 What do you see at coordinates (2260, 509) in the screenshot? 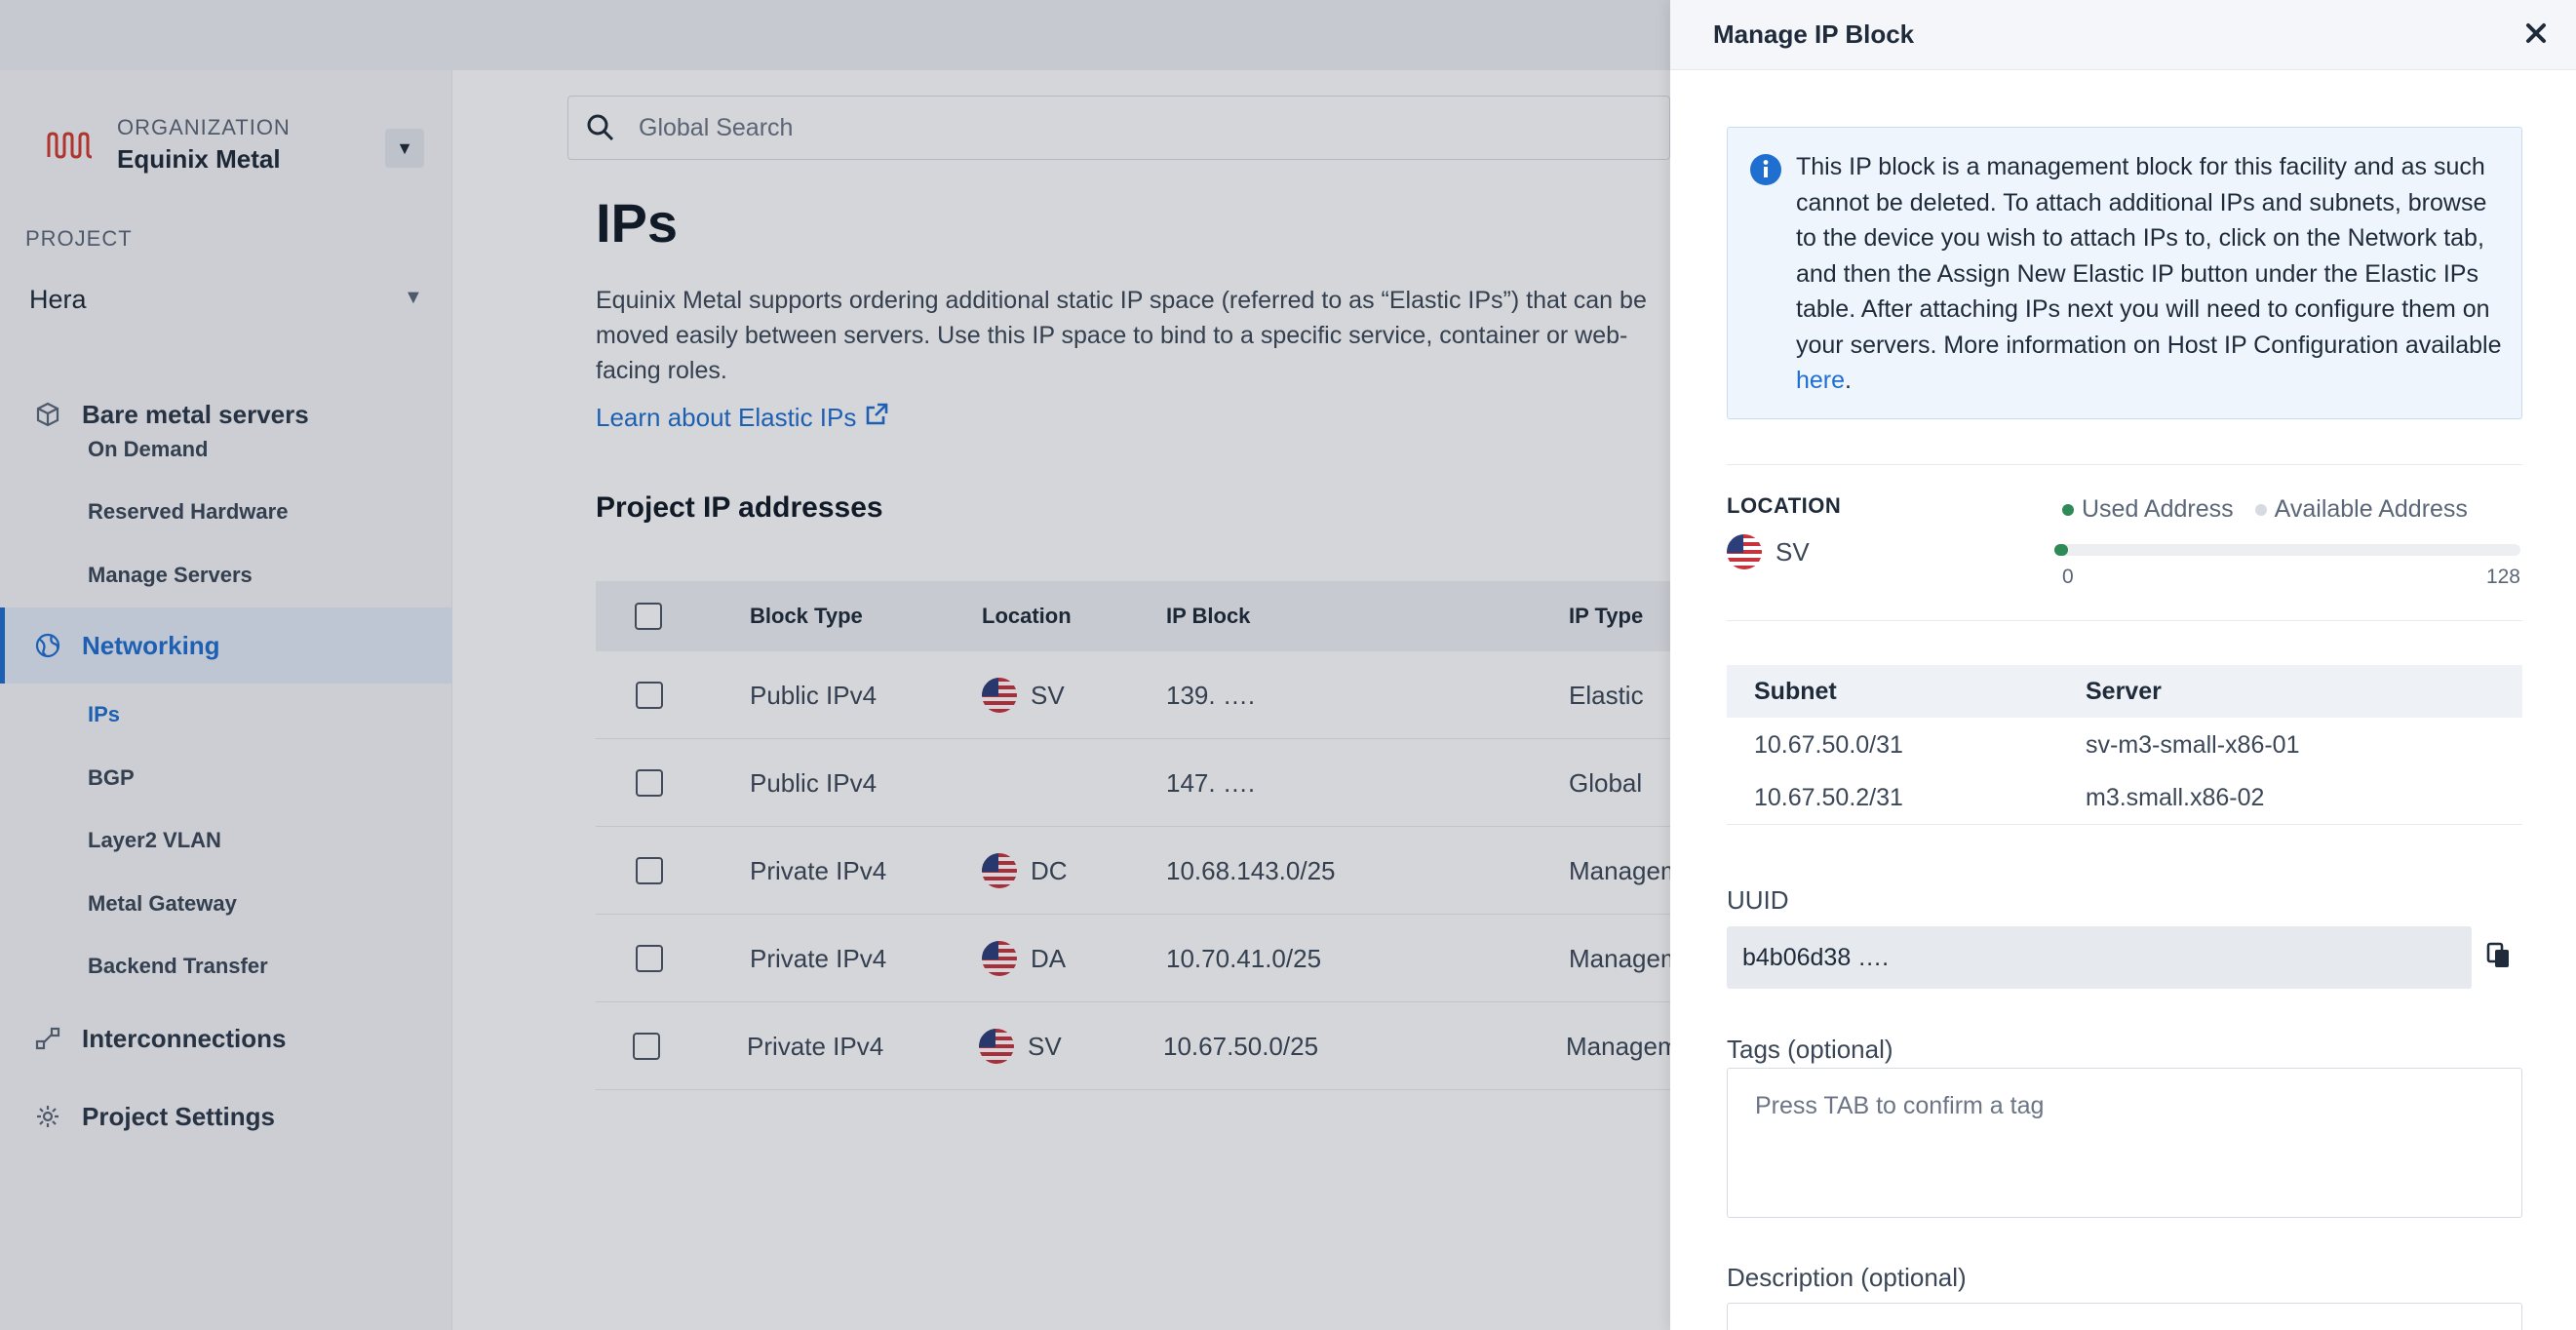
I see `available-dot-icon` at bounding box center [2260, 509].